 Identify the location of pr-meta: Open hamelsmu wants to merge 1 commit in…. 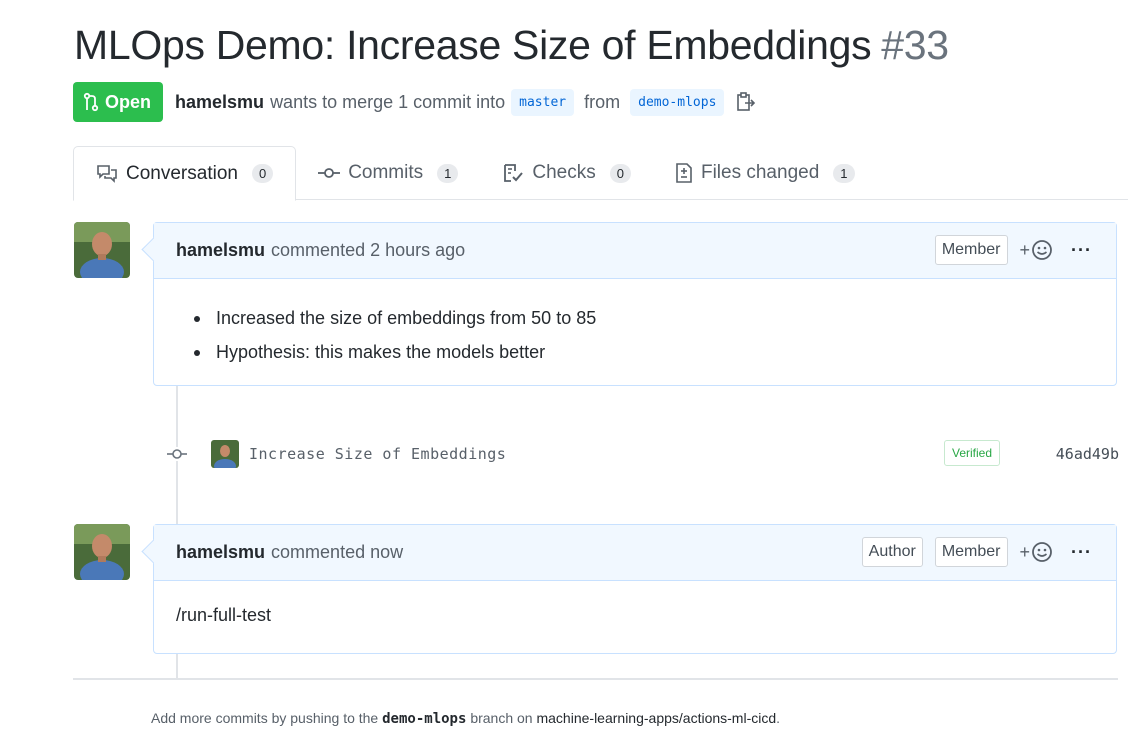
(414, 102).